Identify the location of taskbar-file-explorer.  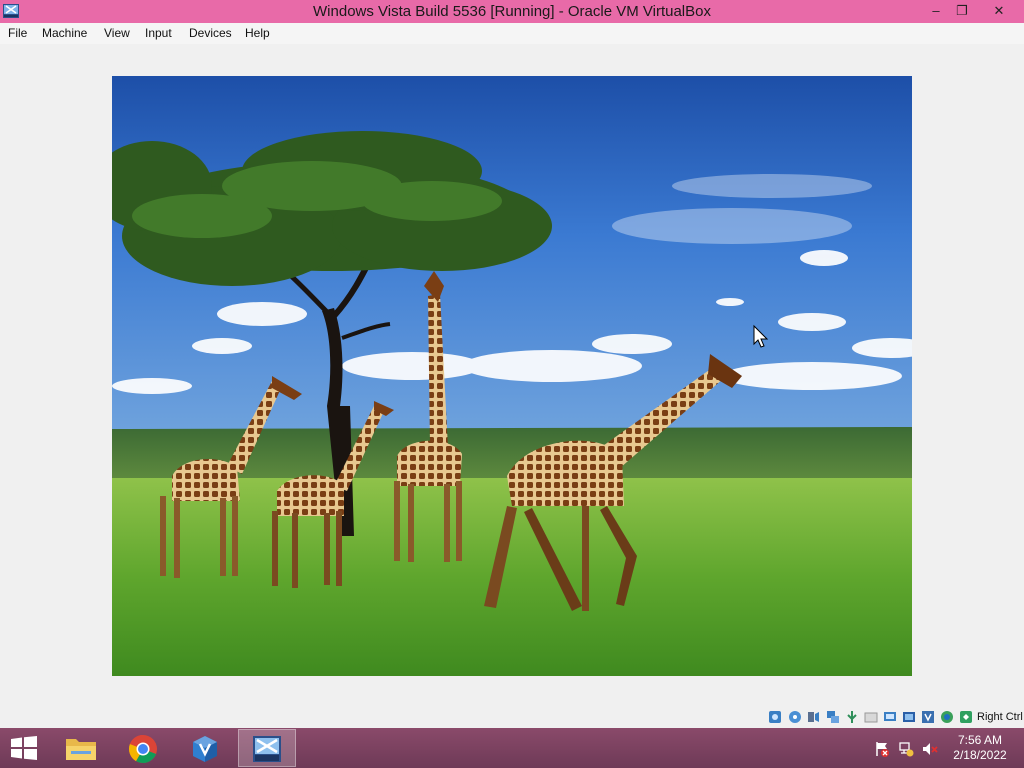
(81, 748).